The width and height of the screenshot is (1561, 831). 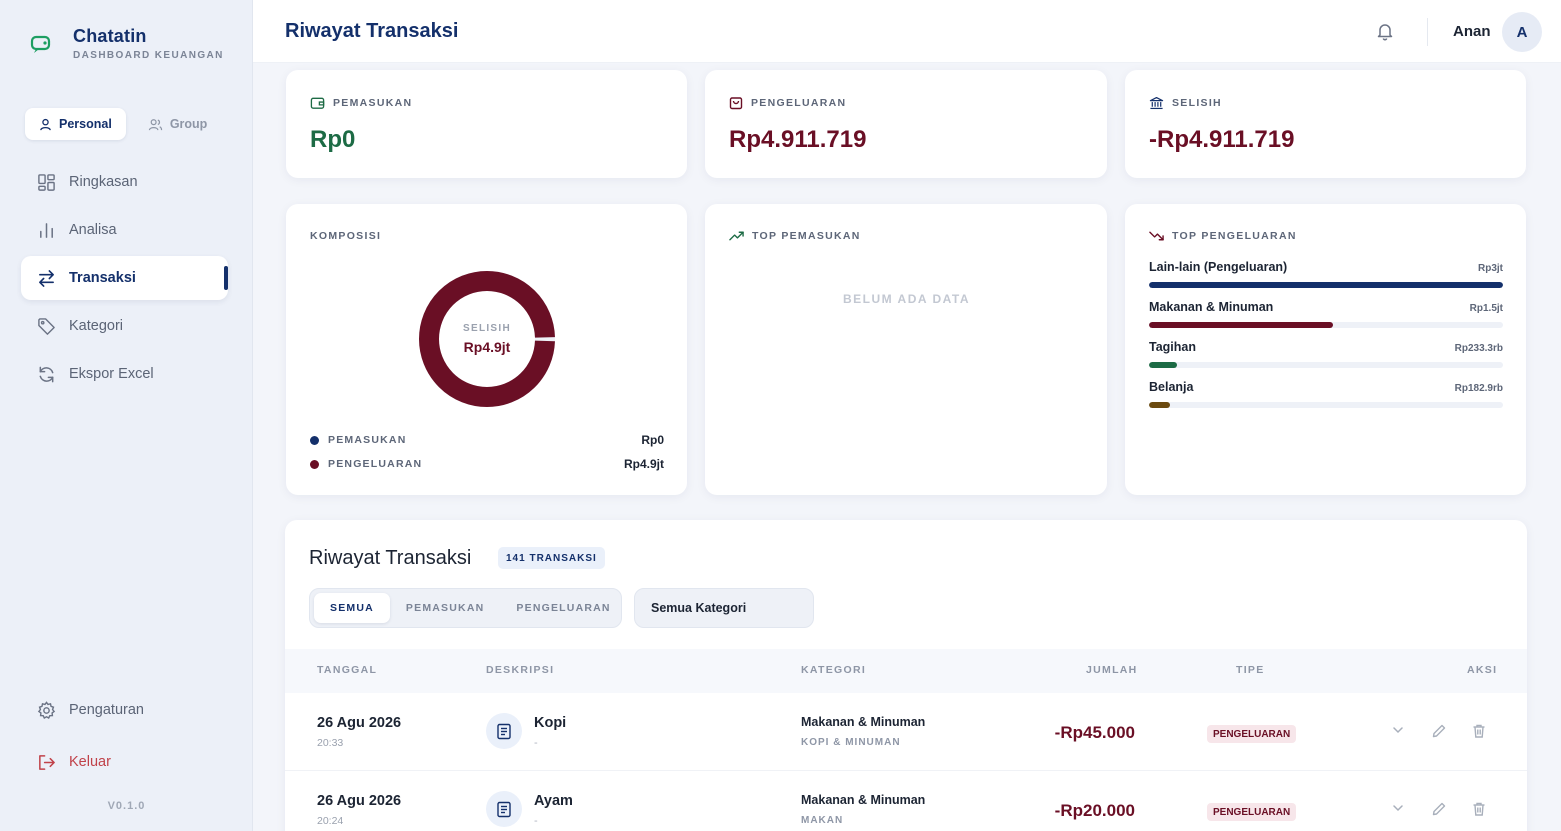 What do you see at coordinates (563, 608) in the screenshot?
I see `filter-tab-pengeluaran: PENGELUARAN` at bounding box center [563, 608].